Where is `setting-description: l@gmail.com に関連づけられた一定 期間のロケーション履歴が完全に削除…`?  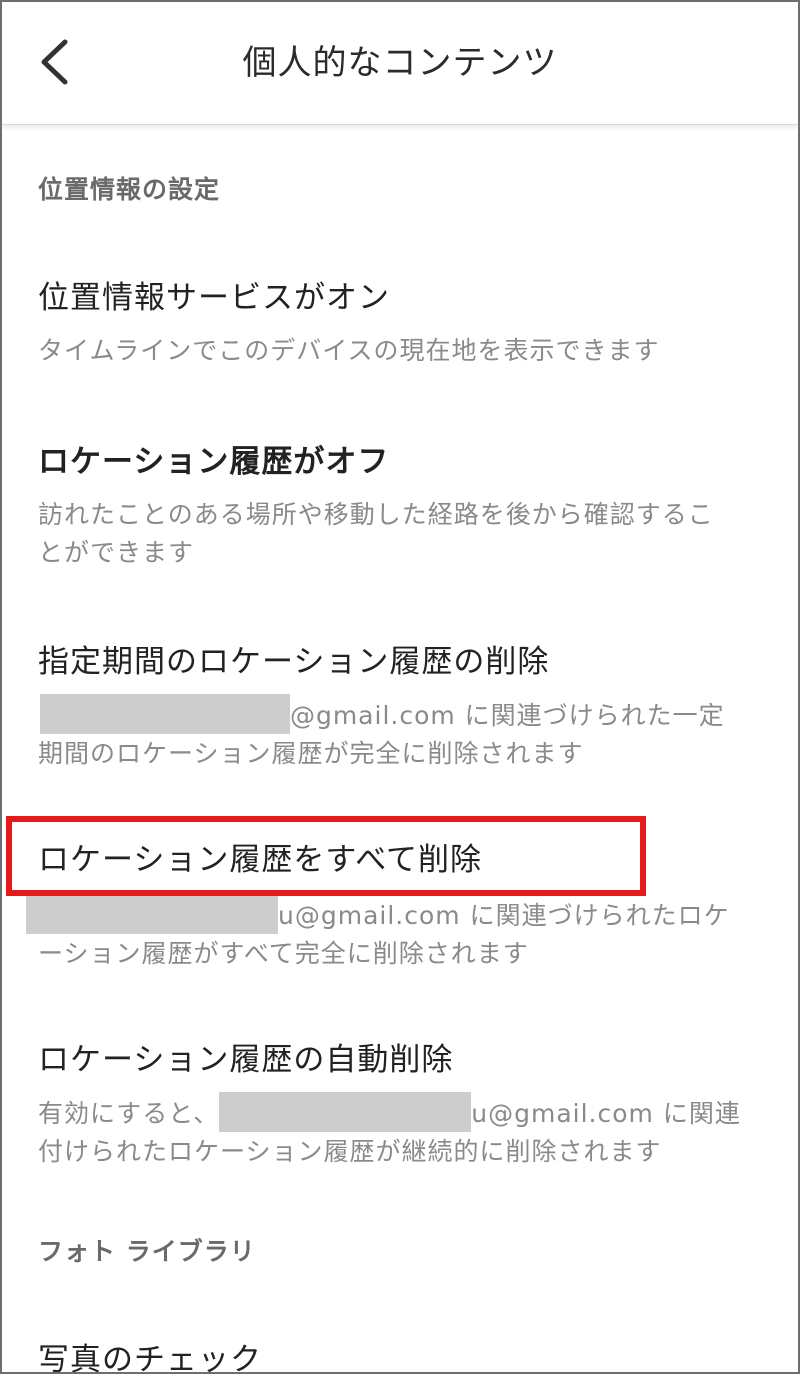
setting-description: l@gmail.com に関連づけられた一定 期間のロケーション履歴が完全に削除… is located at coordinates (398, 733).